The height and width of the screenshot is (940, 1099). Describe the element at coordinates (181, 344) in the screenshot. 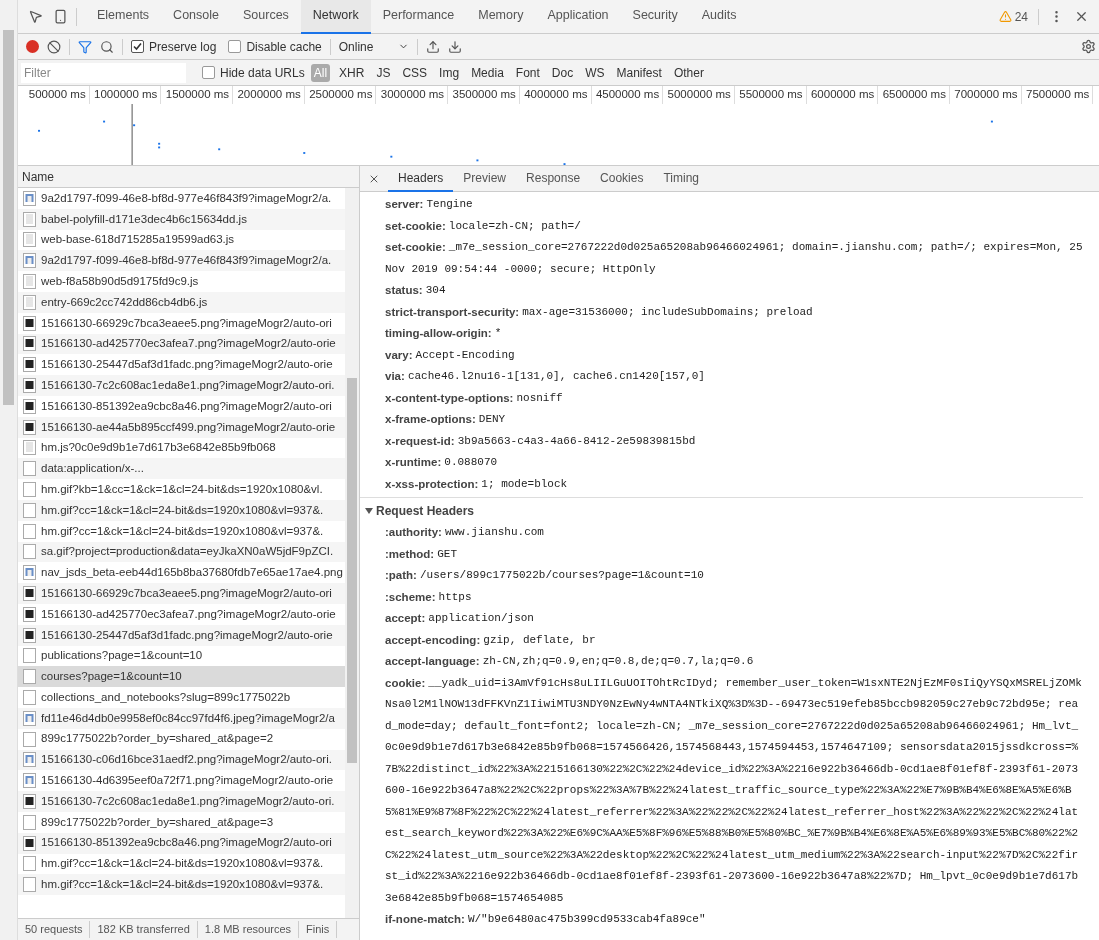

I see `request-row: 15166130-ad425770ec3afea7.png?imageMogr2/auto-orie` at that location.